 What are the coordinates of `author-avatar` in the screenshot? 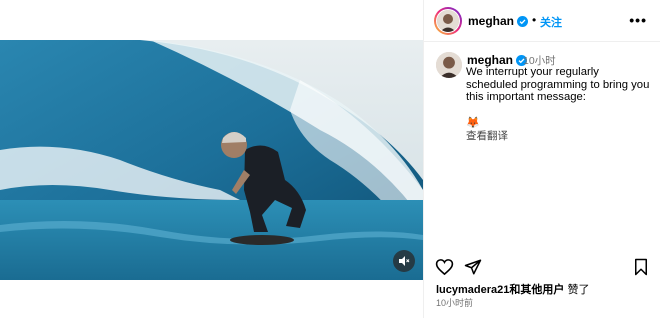 It's located at (448, 21).